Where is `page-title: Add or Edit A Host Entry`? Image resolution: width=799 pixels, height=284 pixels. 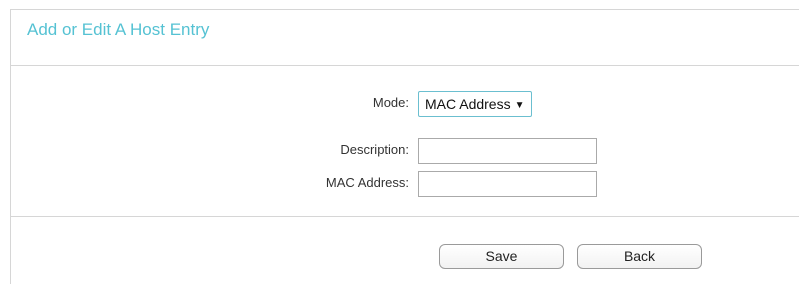
page-title: Add or Edit A Host Entry is located at coordinates (118, 29).